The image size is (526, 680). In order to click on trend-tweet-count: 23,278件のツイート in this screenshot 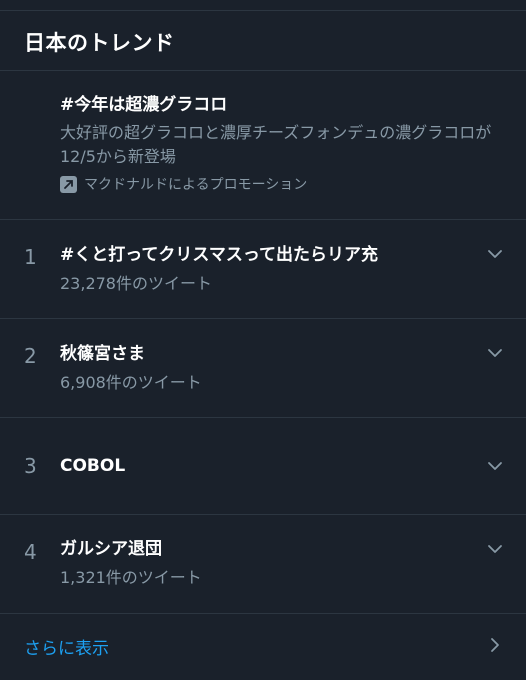, I will do `click(136, 283)`.